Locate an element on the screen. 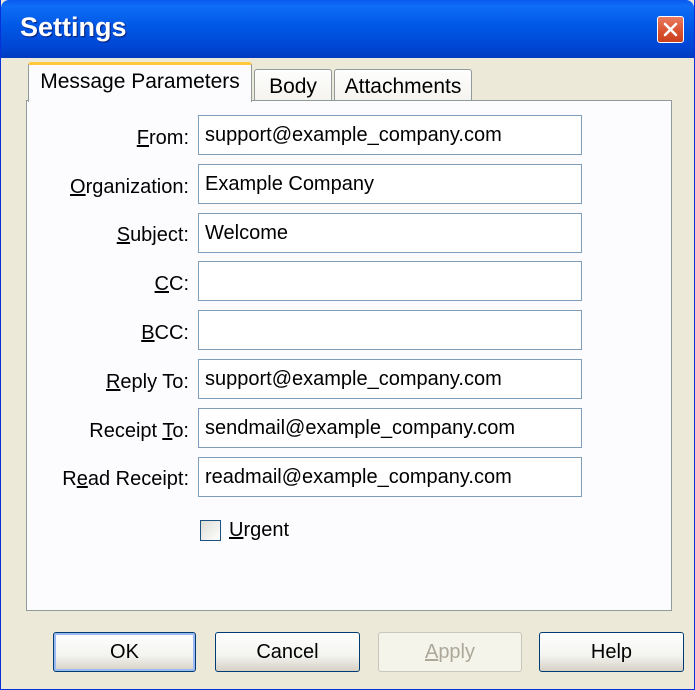 The width and height of the screenshot is (695, 690). receipt-to-label: Receipt To: is located at coordinates (139, 431).